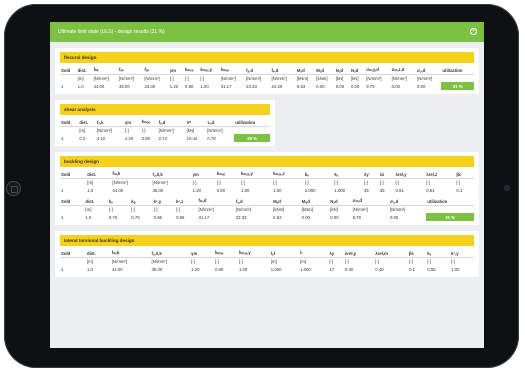 The height and width of the screenshot is (374, 525). What do you see at coordinates (101, 138) in the screenshot?
I see `value-cell: 4.10` at bounding box center [101, 138].